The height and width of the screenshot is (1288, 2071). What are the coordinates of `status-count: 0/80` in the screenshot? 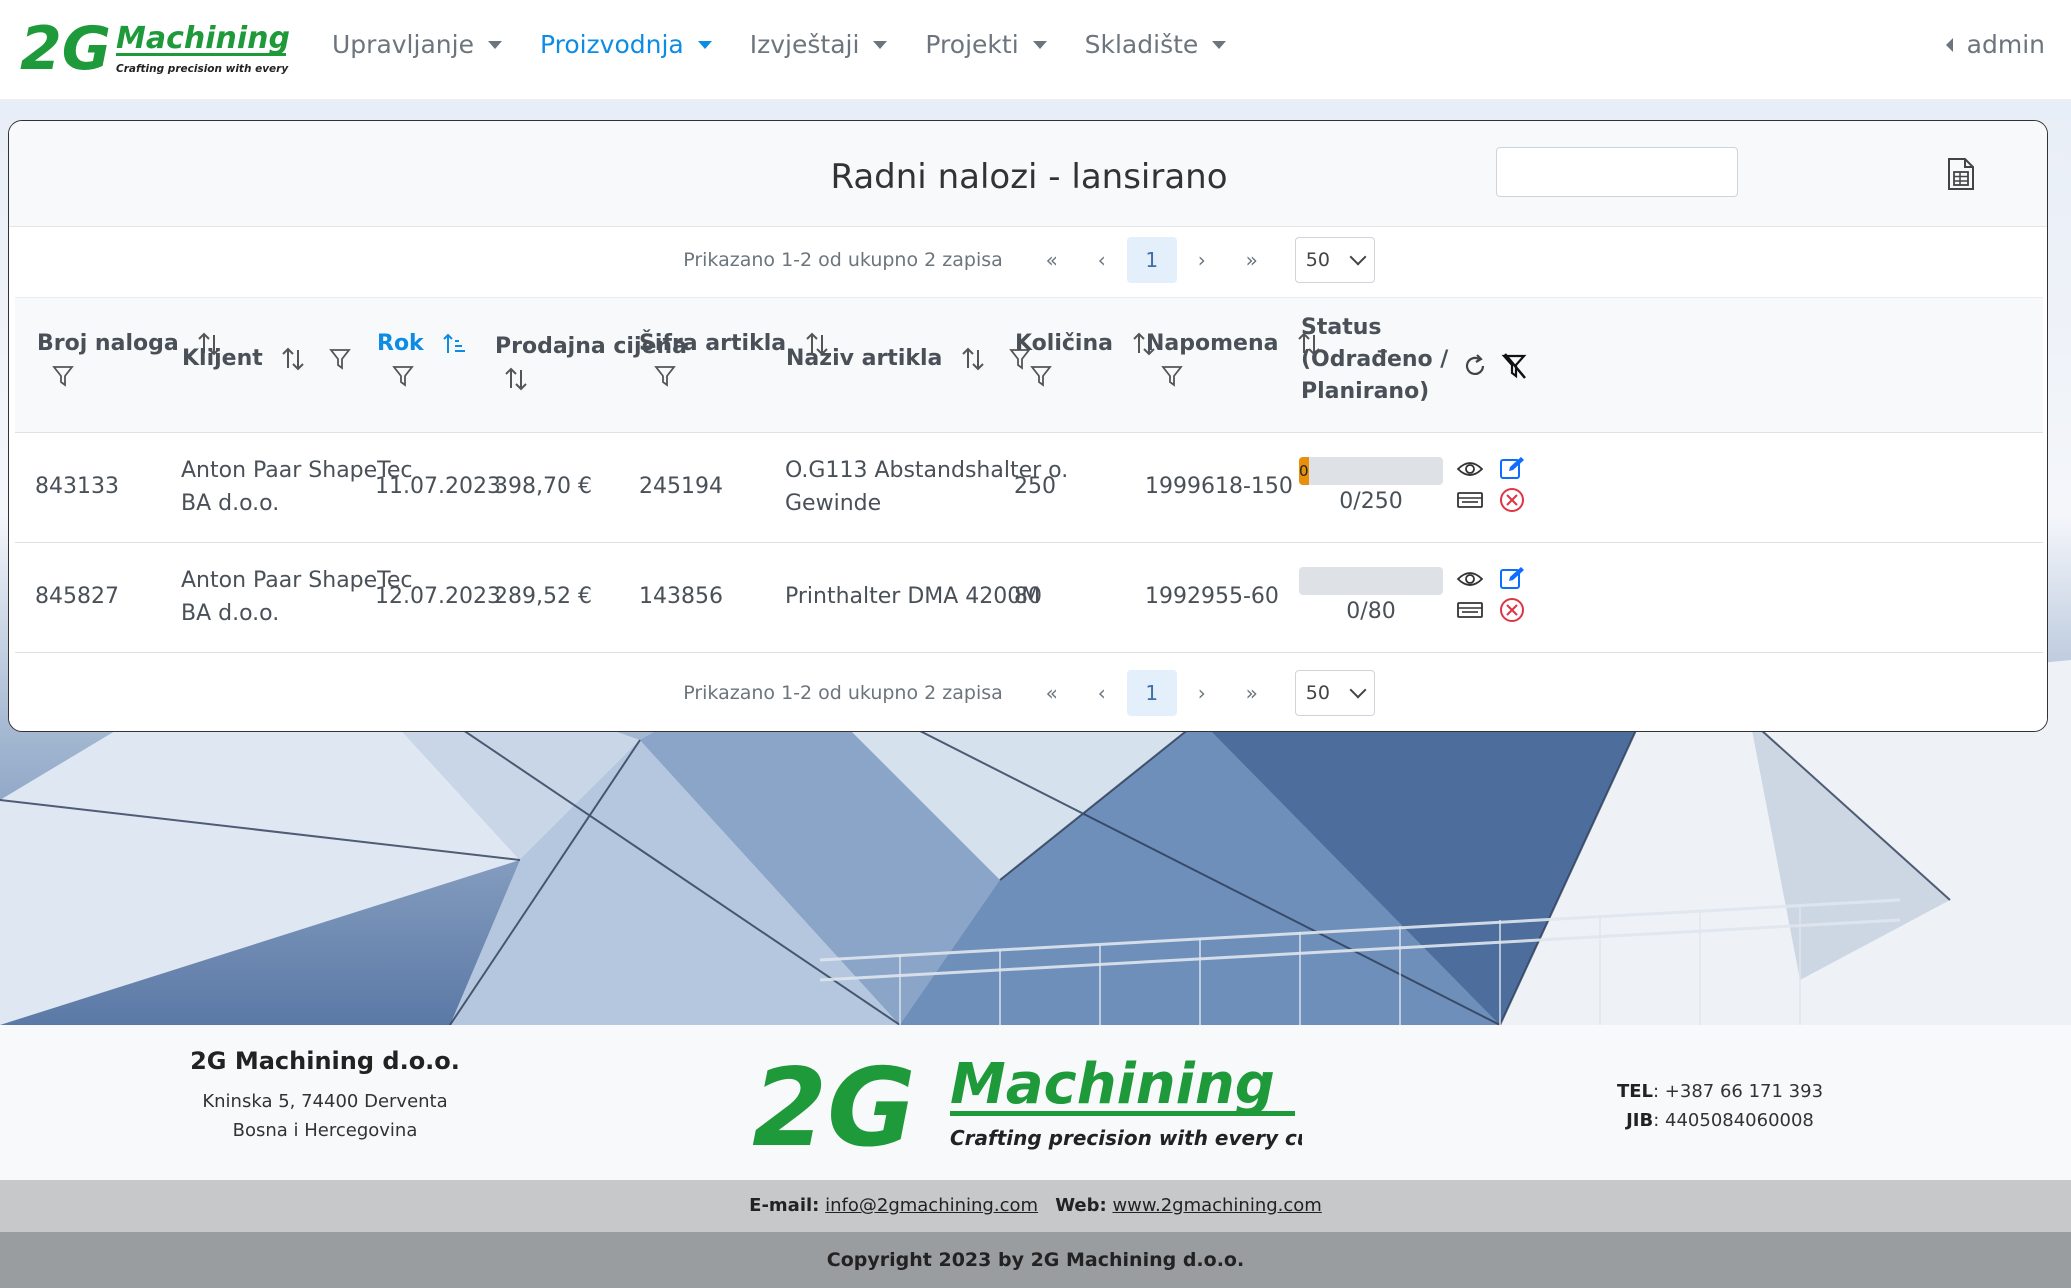 It's located at (1371, 611).